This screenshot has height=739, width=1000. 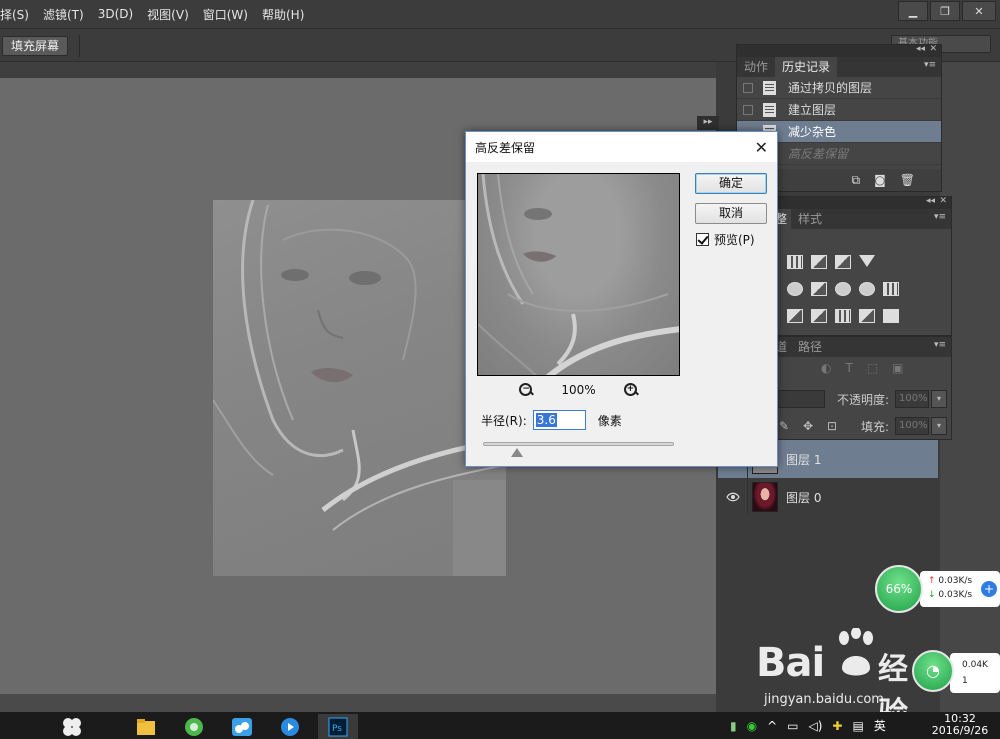 I want to click on levels-icon, so click(x=795, y=262).